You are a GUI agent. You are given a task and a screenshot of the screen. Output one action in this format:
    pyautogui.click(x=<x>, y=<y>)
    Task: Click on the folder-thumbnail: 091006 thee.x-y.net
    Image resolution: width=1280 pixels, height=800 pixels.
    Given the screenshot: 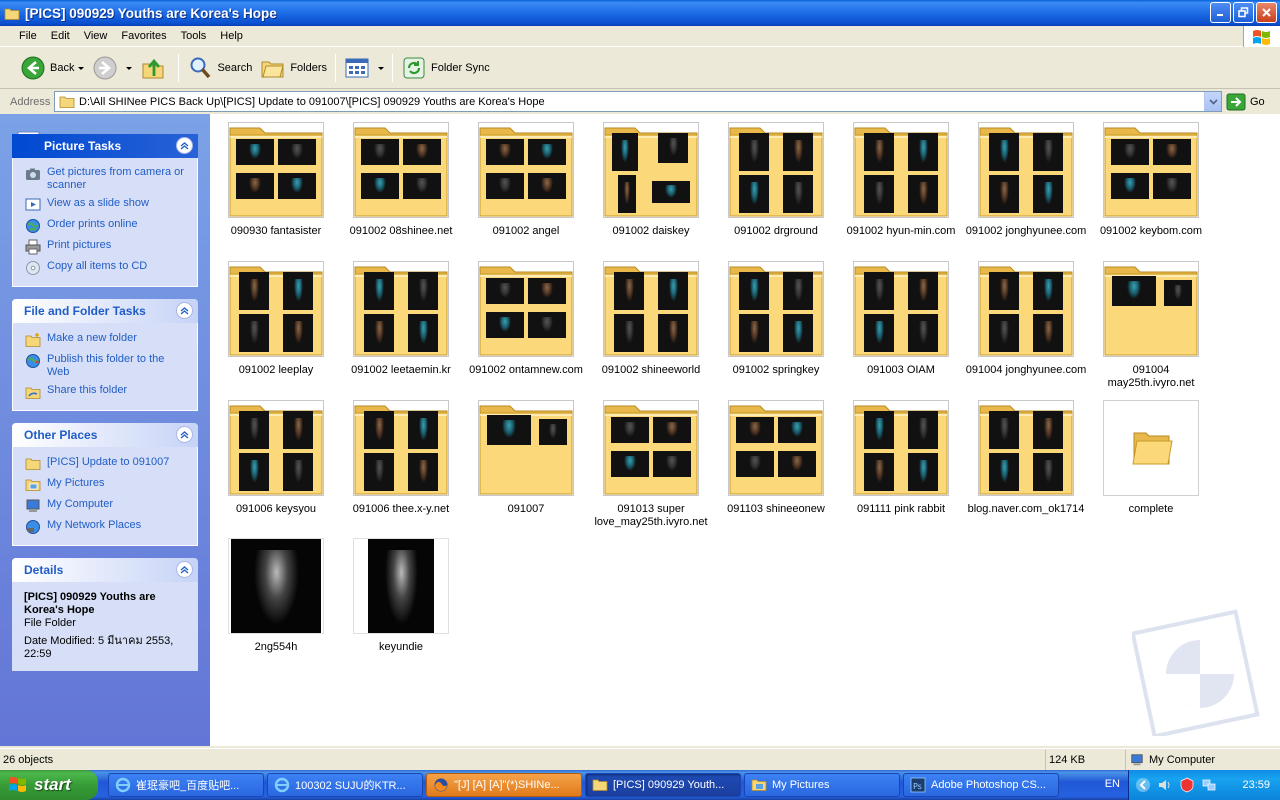 What is the action you would take?
    pyautogui.click(x=401, y=458)
    